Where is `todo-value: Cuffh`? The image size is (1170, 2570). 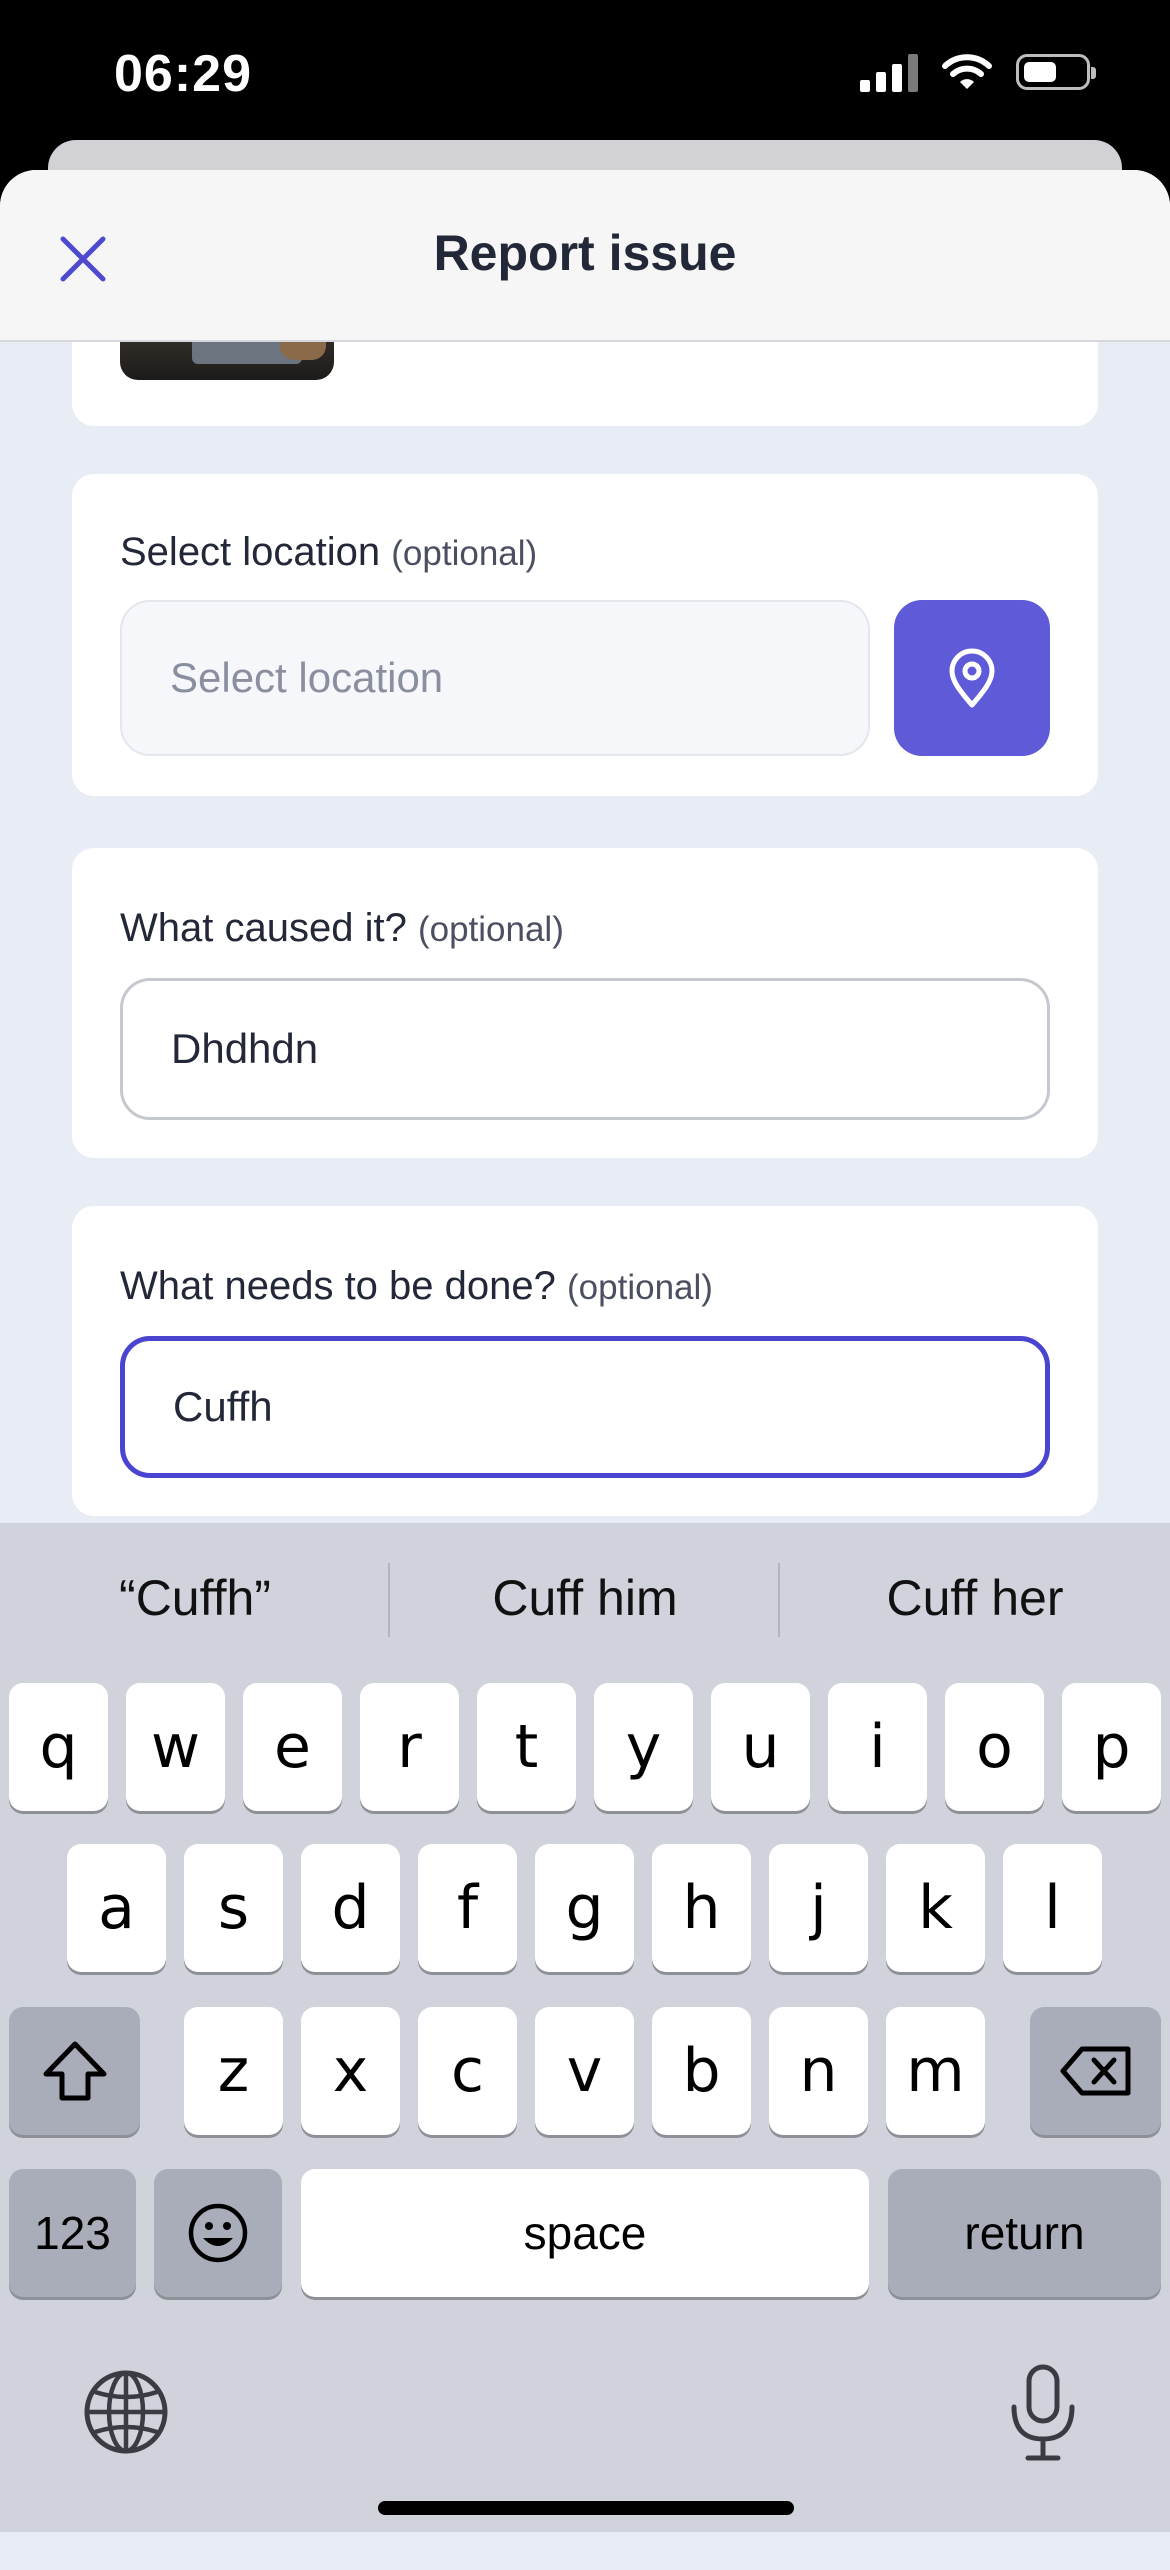
todo-value: Cuffh is located at coordinates (223, 1406).